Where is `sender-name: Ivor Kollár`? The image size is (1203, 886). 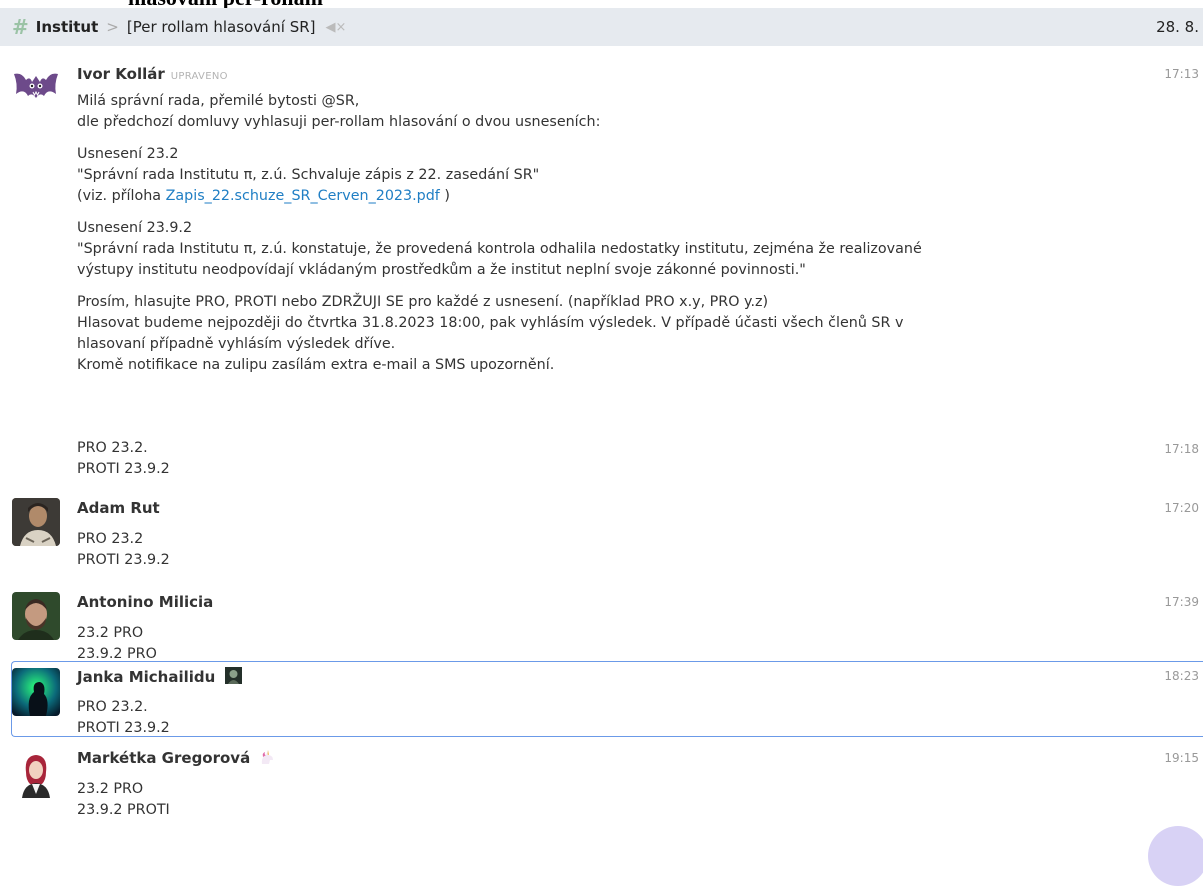 sender-name: Ivor Kollár is located at coordinates (121, 74).